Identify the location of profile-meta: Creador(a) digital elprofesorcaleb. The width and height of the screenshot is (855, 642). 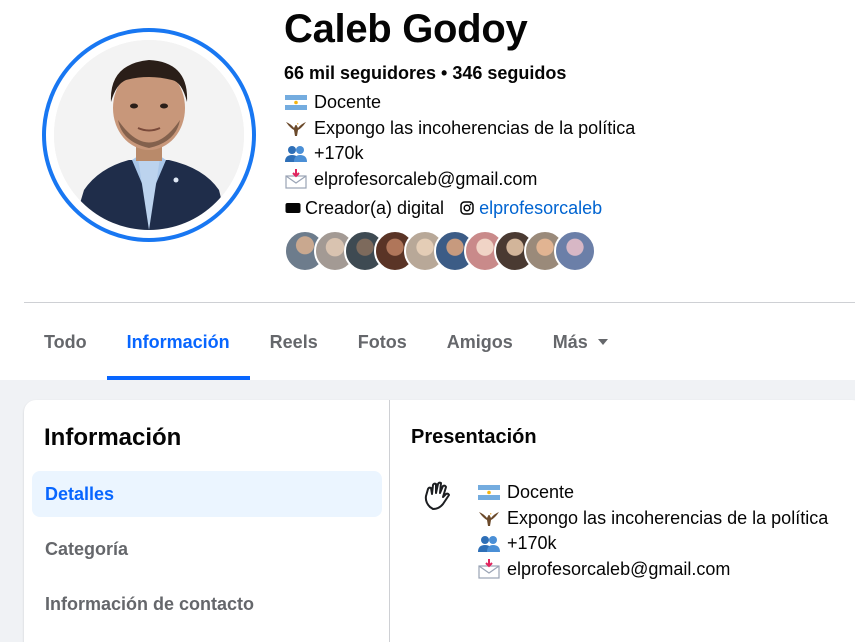
(564, 208).